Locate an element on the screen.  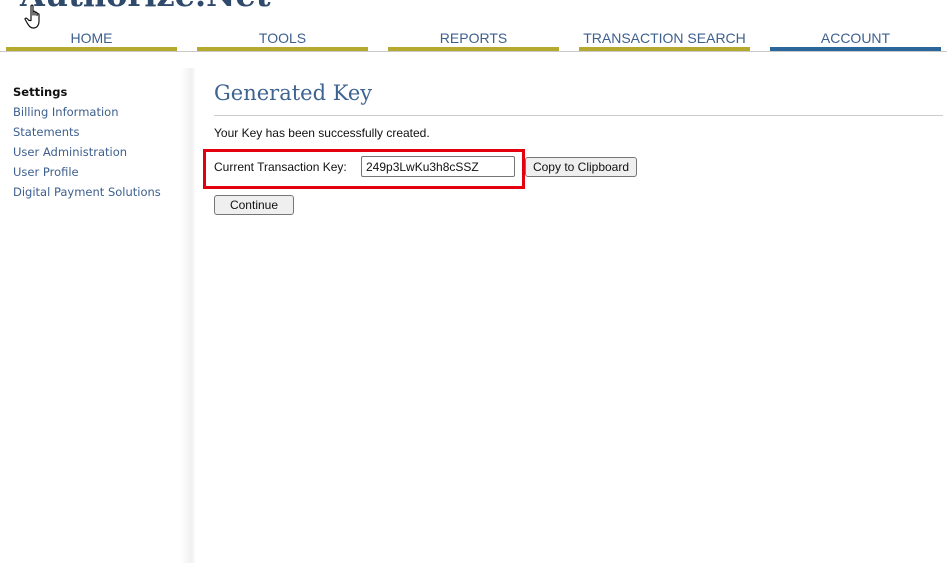
transaction-key-label: Current Transaction Key: is located at coordinates (280, 167).